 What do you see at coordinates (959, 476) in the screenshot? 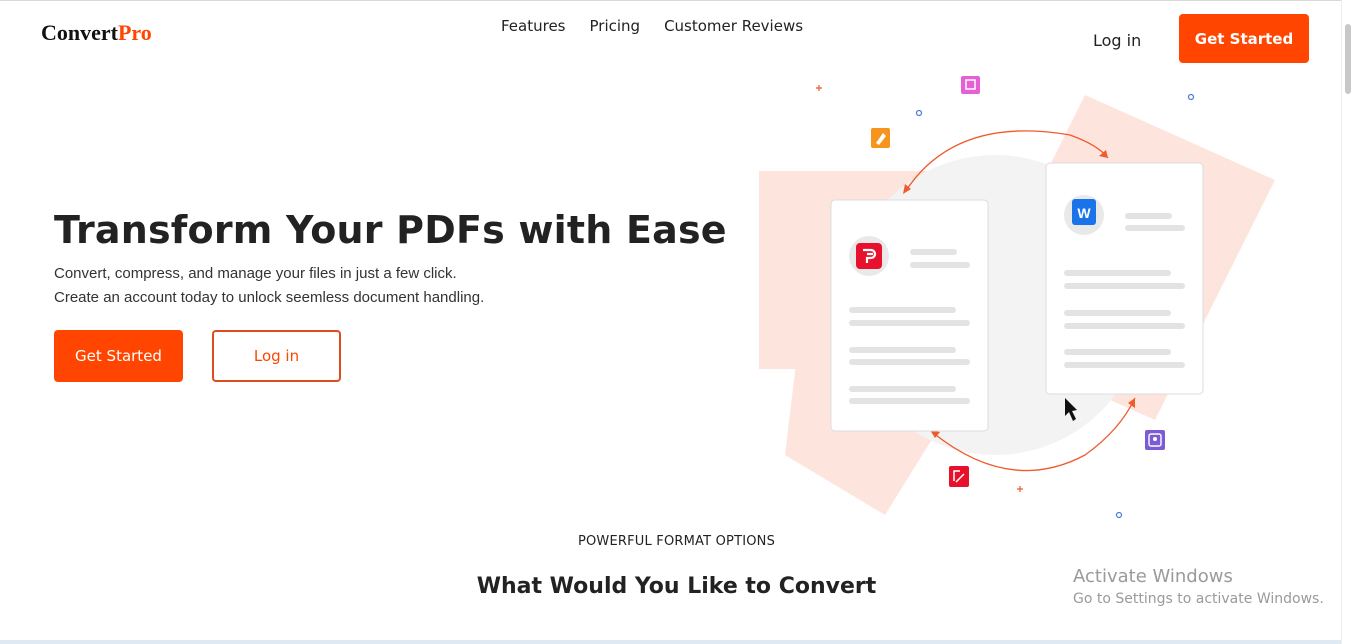
I see `sign-icon` at bounding box center [959, 476].